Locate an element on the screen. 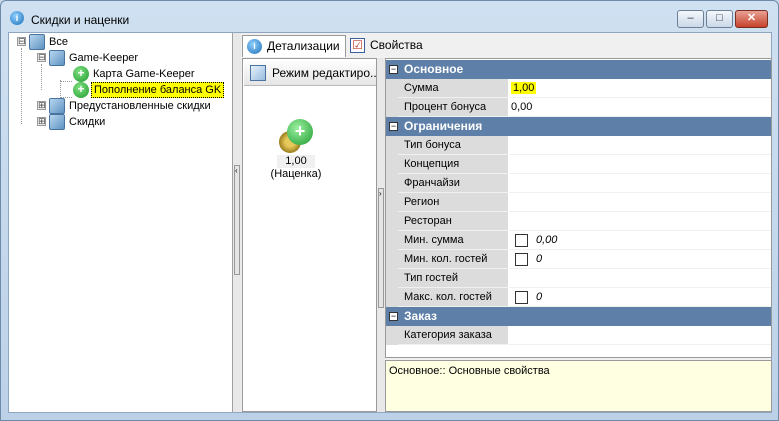 Image resolution: width=779 pixels, height=421 pixels. tree-node-label-selected: Пополнение баланса GK is located at coordinates (158, 90).